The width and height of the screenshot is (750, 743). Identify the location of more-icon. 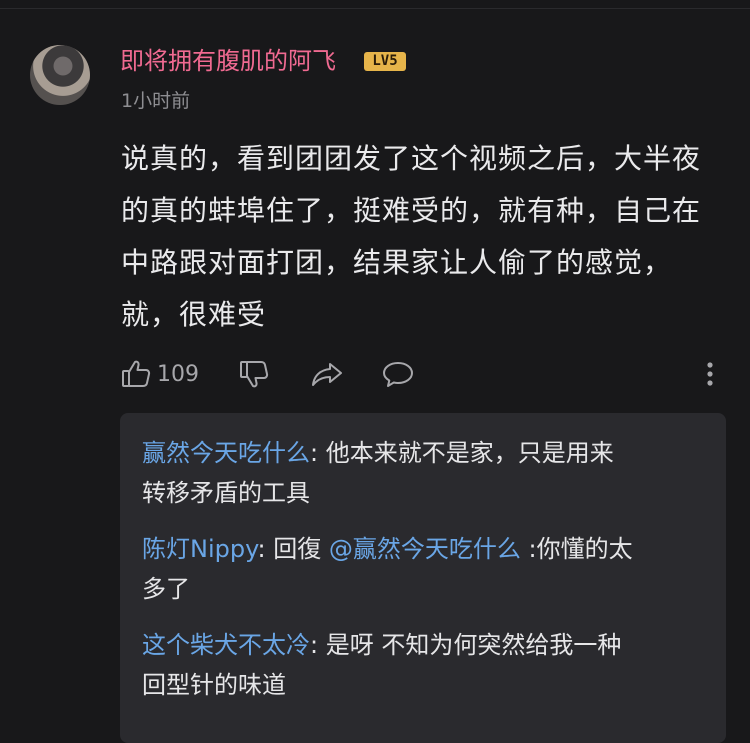
(710, 374).